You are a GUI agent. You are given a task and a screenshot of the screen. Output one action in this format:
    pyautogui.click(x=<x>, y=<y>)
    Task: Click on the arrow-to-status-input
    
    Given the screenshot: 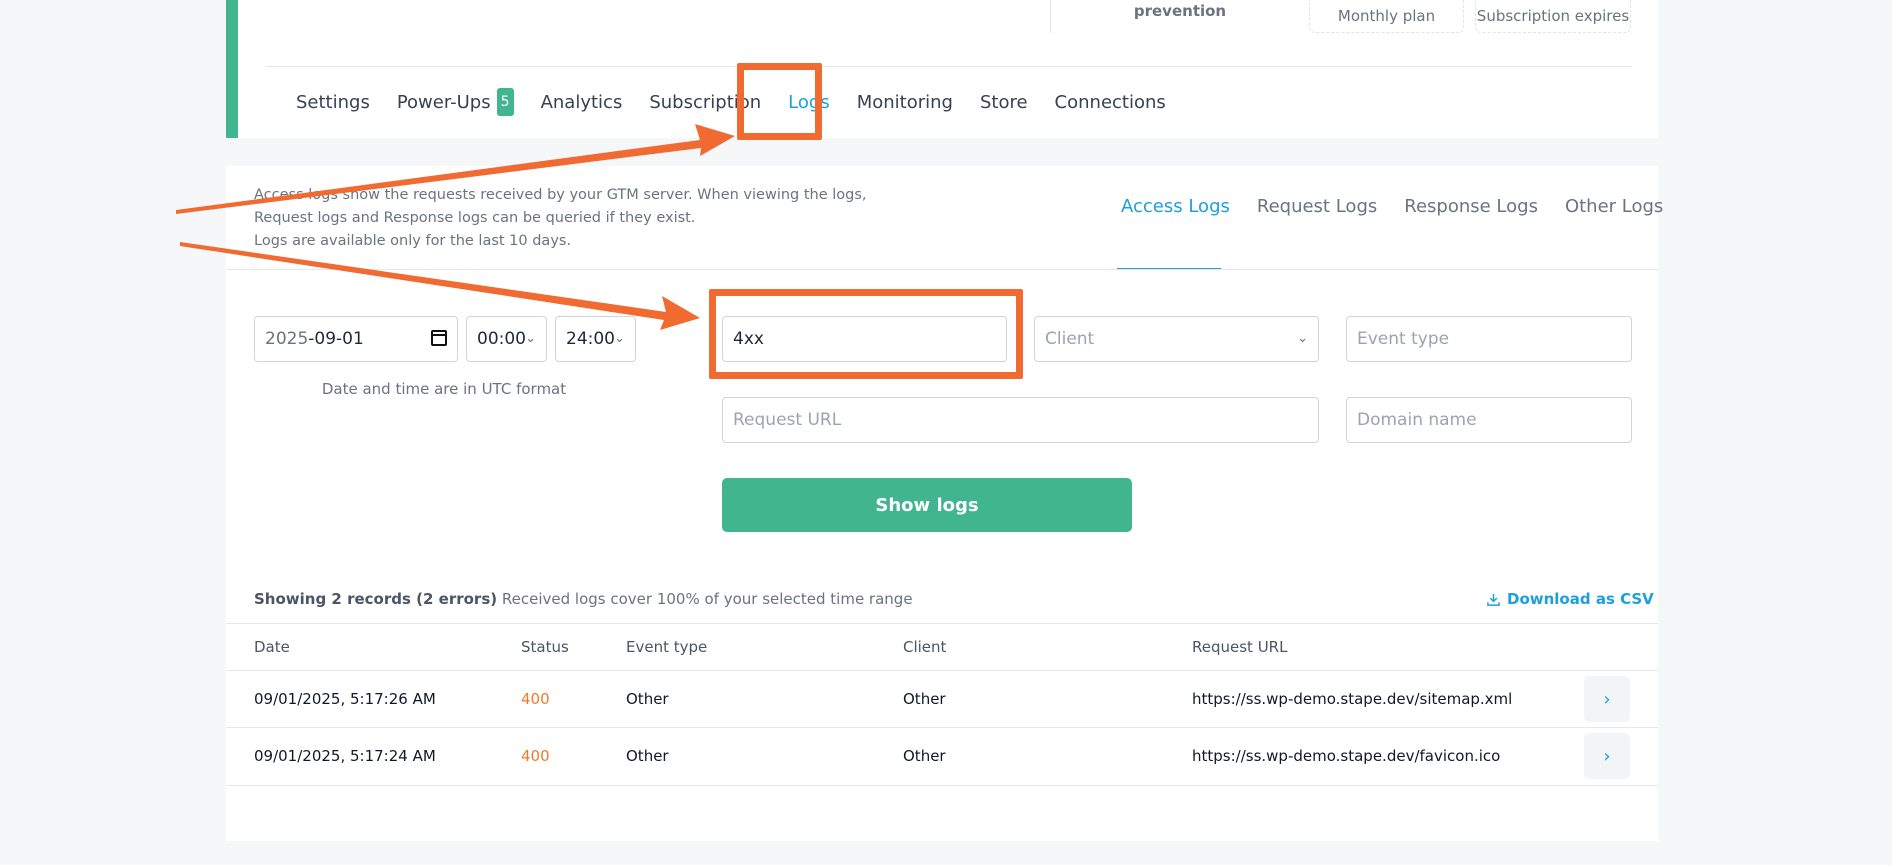 What is the action you would take?
    pyautogui.click(x=440, y=286)
    